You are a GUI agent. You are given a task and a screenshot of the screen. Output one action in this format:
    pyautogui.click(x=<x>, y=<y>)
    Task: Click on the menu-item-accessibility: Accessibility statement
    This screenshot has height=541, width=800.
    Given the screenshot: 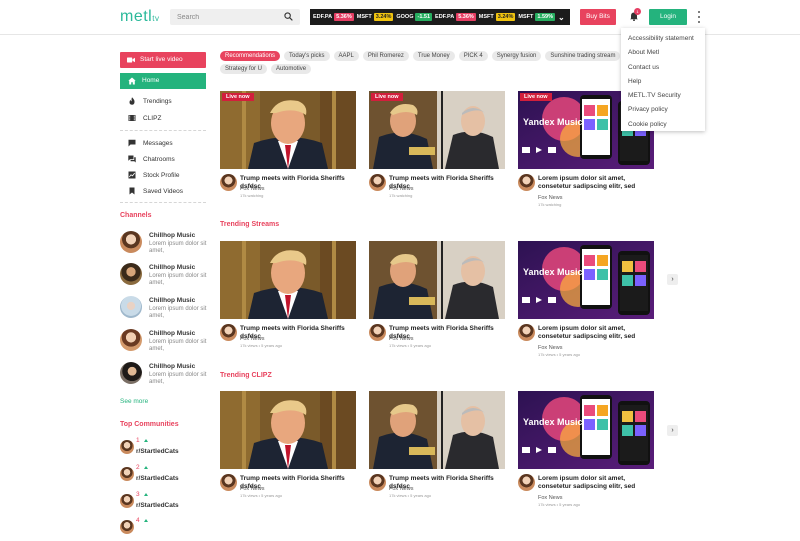 What is the action you would take?
    pyautogui.click(x=663, y=39)
    